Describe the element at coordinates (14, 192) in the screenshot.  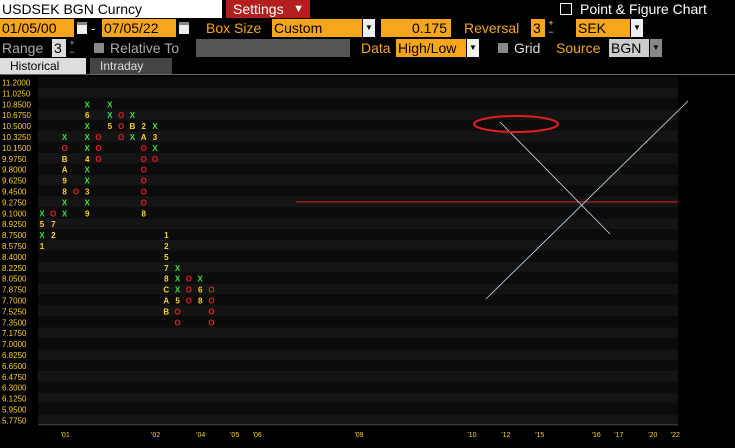
I see `y-tick-label: 9.4500` at that location.